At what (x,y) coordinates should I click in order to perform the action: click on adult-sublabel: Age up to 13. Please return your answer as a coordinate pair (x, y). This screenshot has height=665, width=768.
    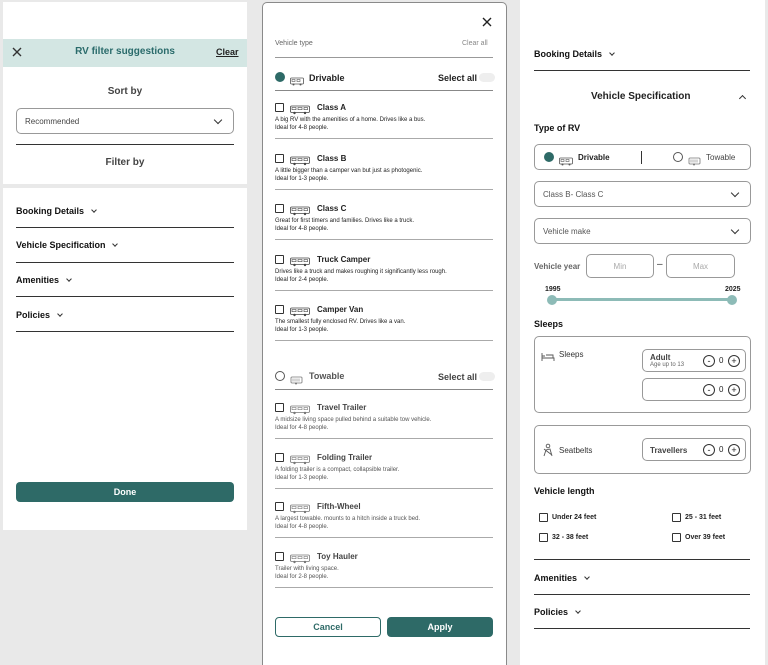
    Looking at the image, I should click on (667, 365).